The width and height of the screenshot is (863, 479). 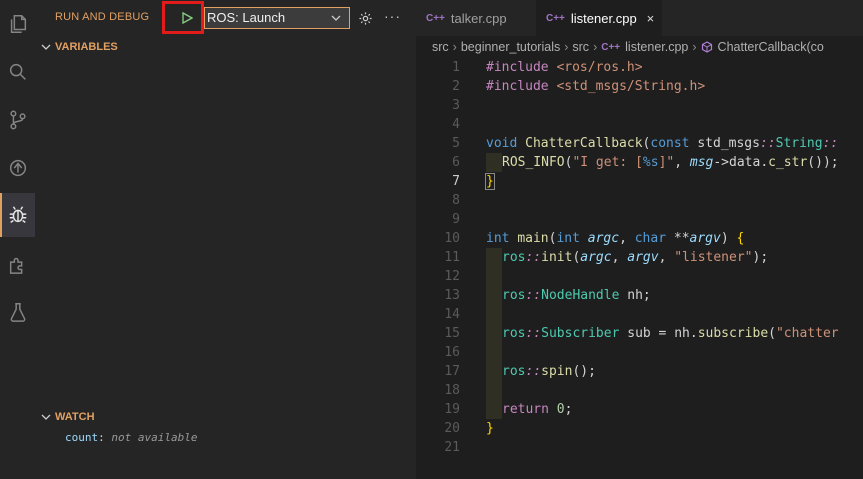 What do you see at coordinates (639, 105) in the screenshot?
I see `code-line: 3` at bounding box center [639, 105].